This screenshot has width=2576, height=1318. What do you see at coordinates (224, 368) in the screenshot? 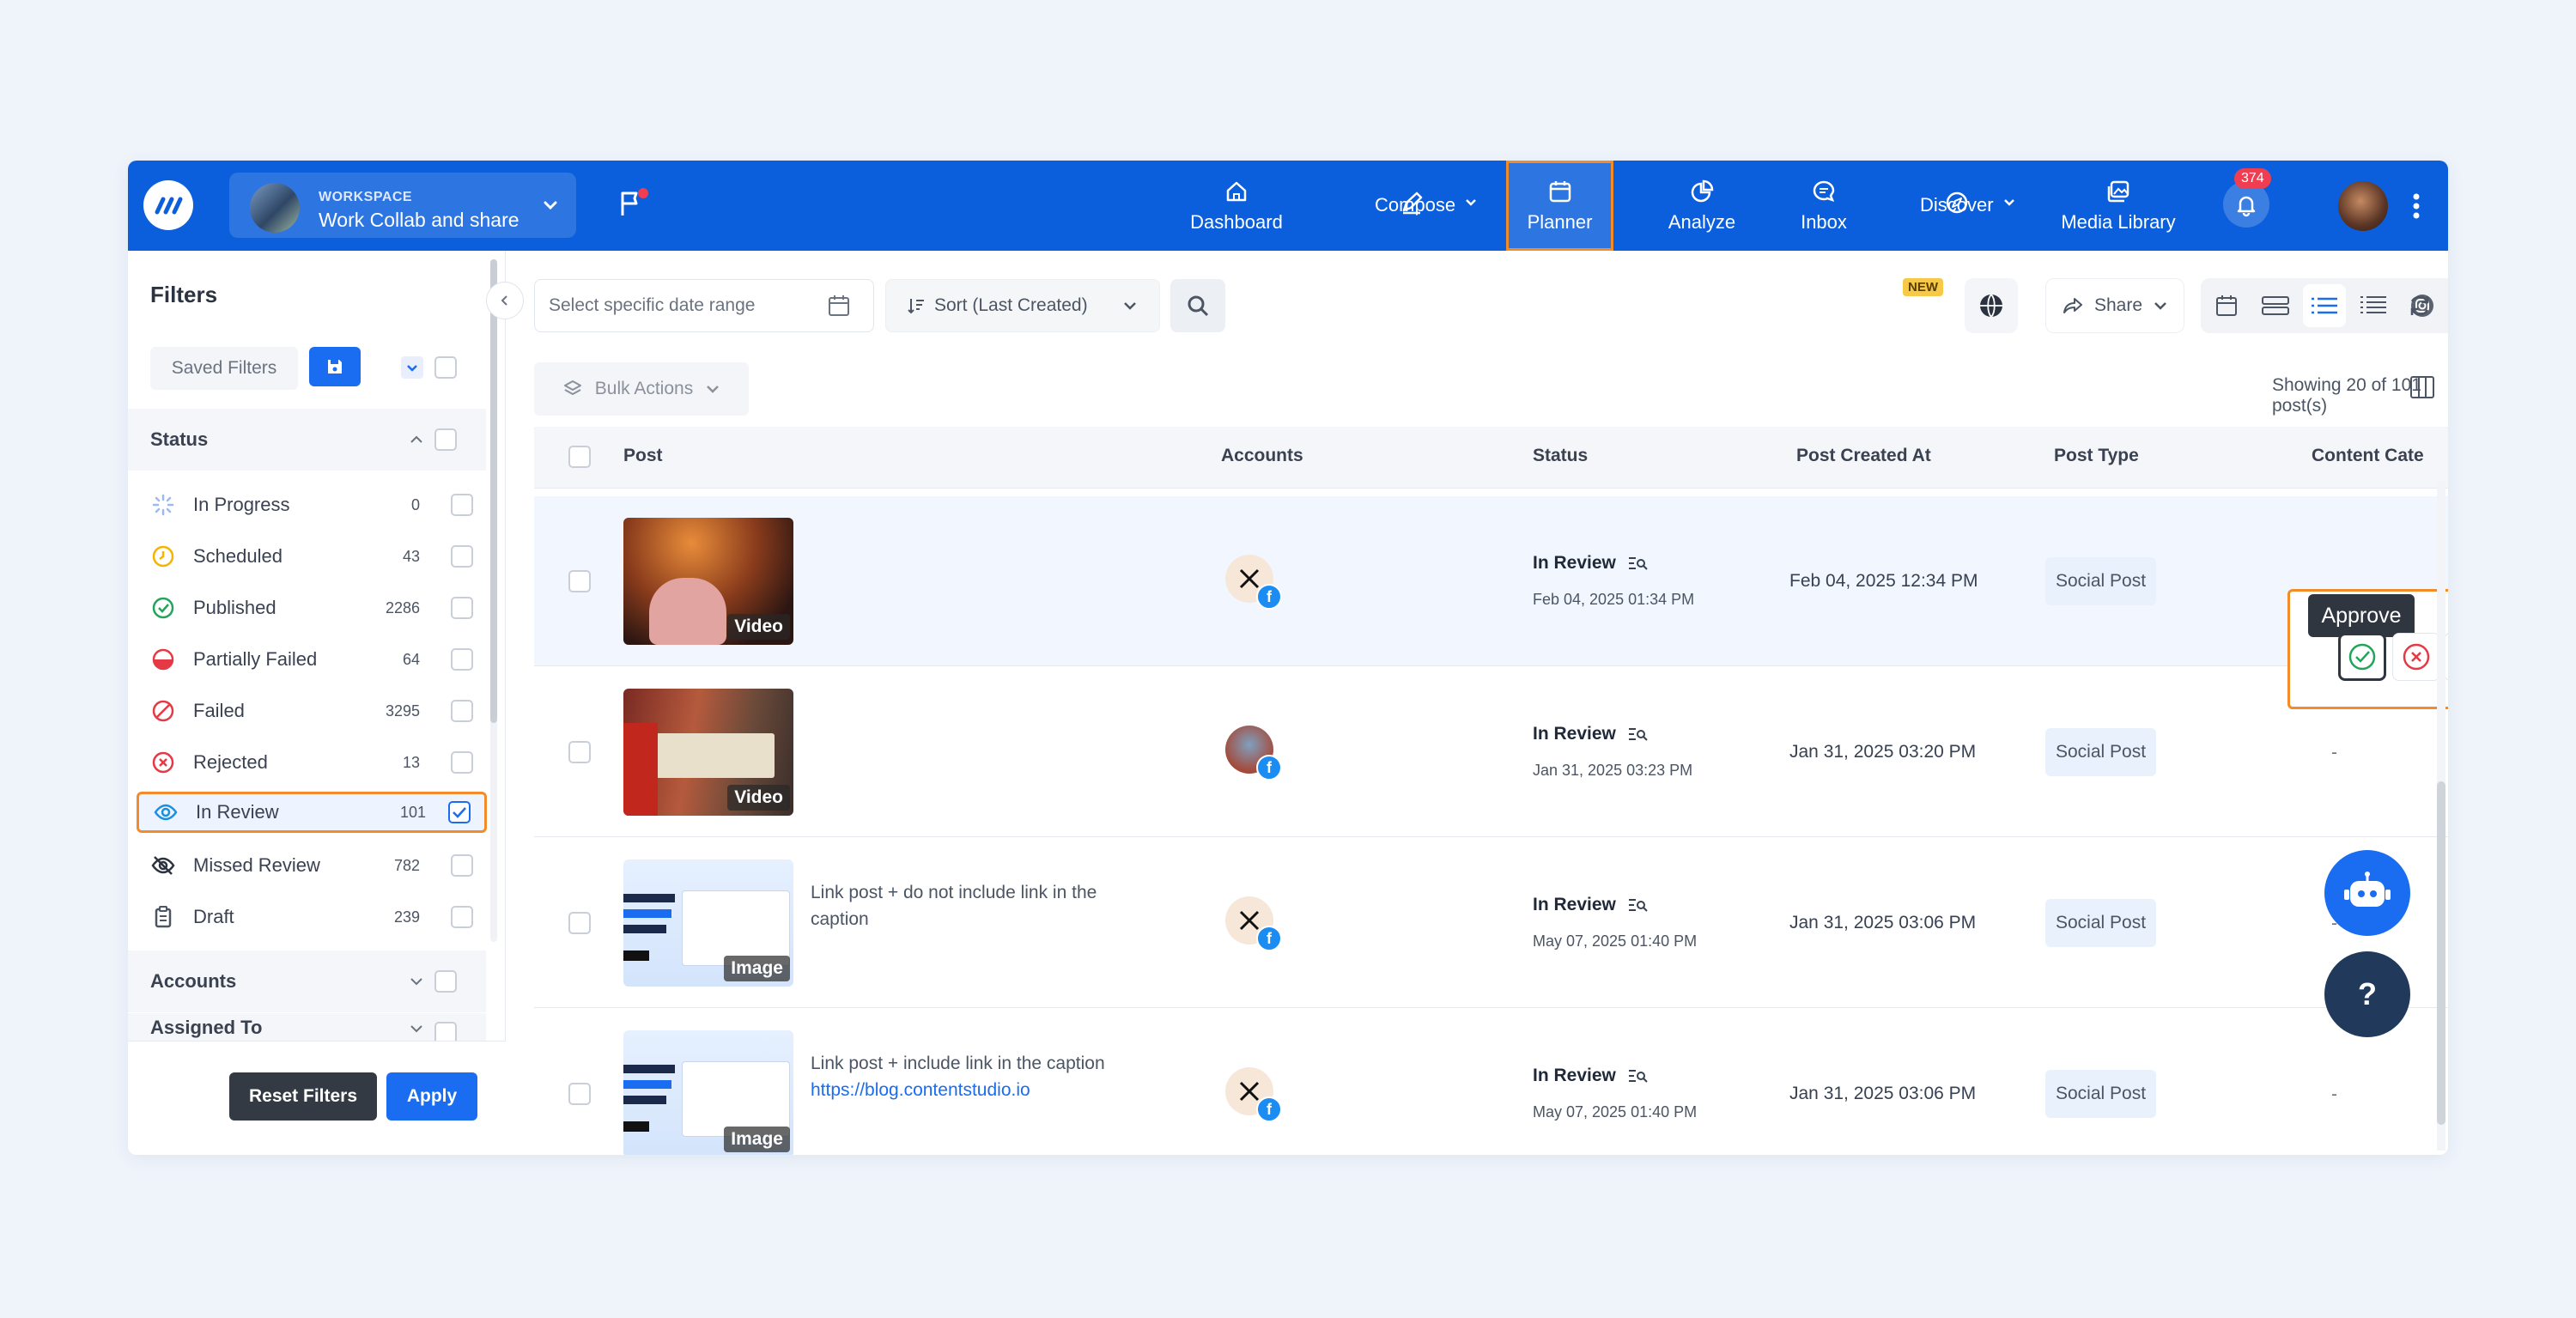
I see `saved-filters-button: Saved Filters` at bounding box center [224, 368].